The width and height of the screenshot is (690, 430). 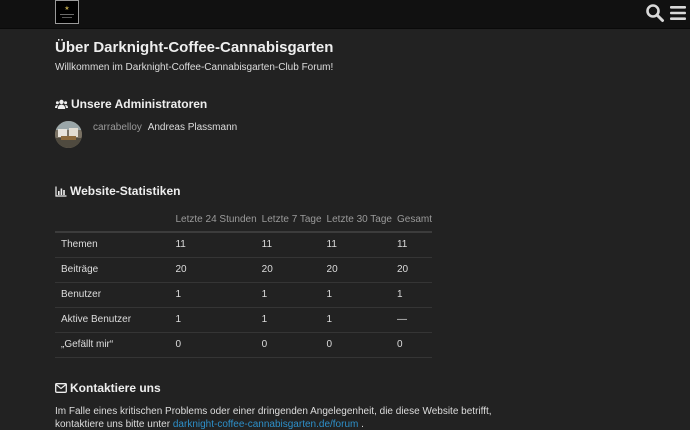 I want to click on forum-logo: ★, so click(x=67, y=12).